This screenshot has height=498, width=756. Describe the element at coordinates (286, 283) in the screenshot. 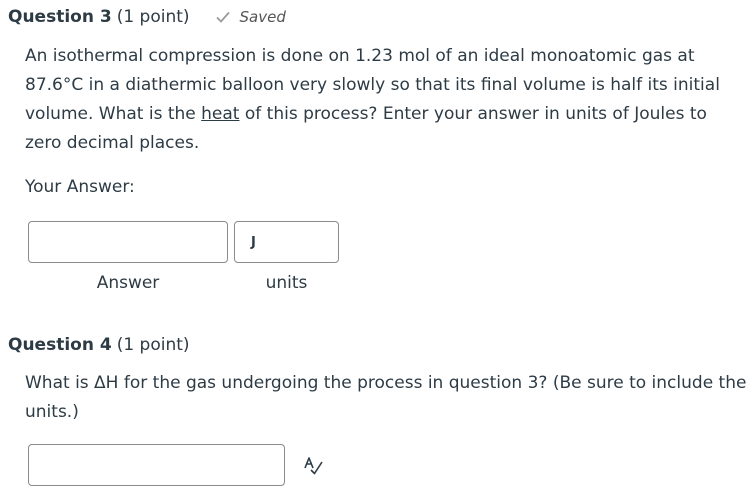

I see `units-sublabel: units` at that location.